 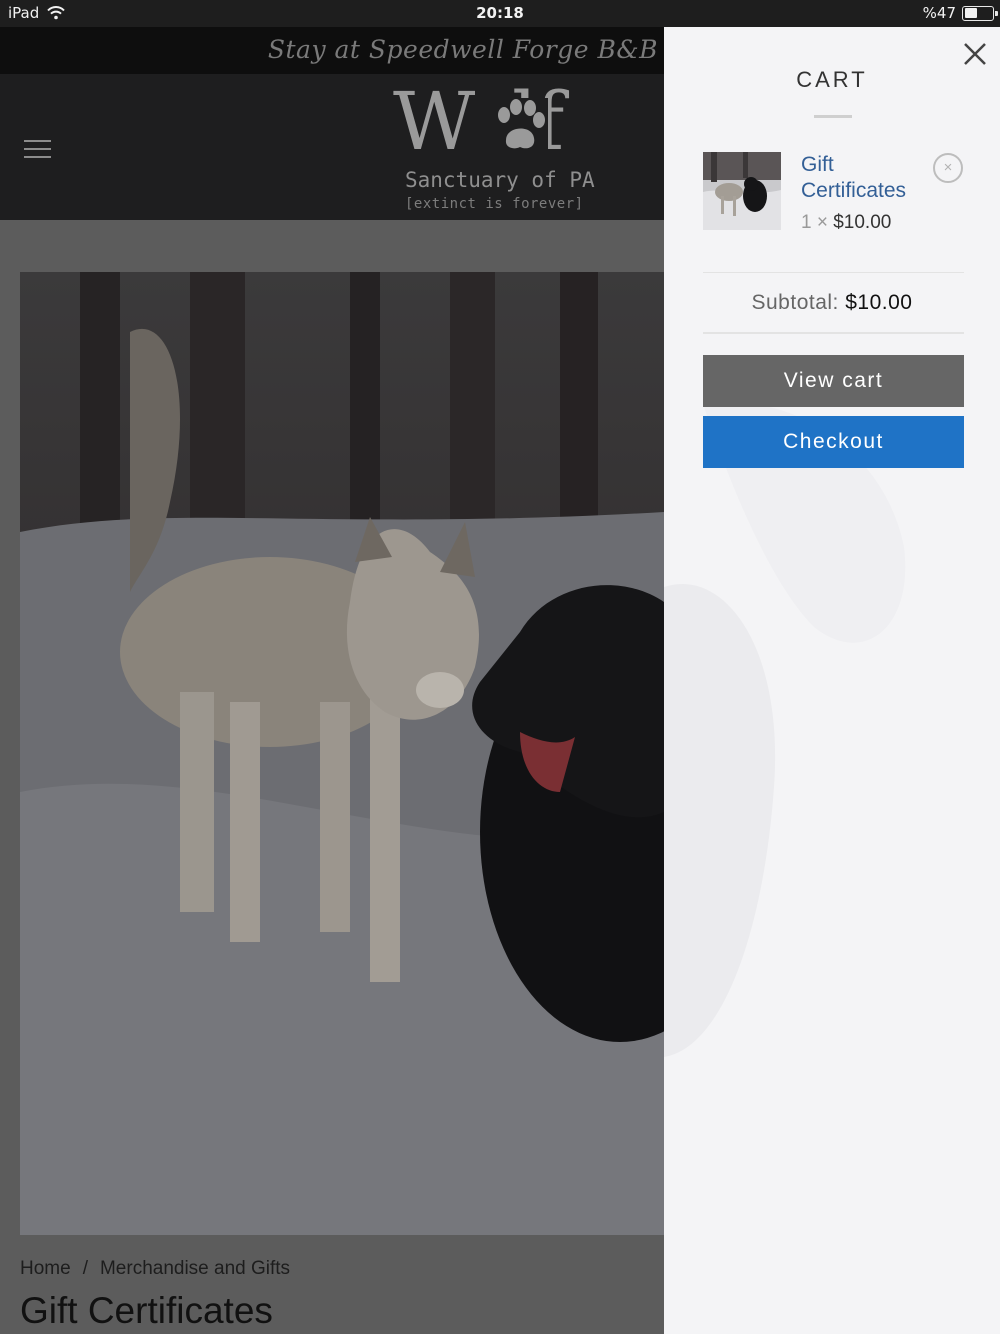 What do you see at coordinates (520, 126) in the screenshot?
I see `paw-icon` at bounding box center [520, 126].